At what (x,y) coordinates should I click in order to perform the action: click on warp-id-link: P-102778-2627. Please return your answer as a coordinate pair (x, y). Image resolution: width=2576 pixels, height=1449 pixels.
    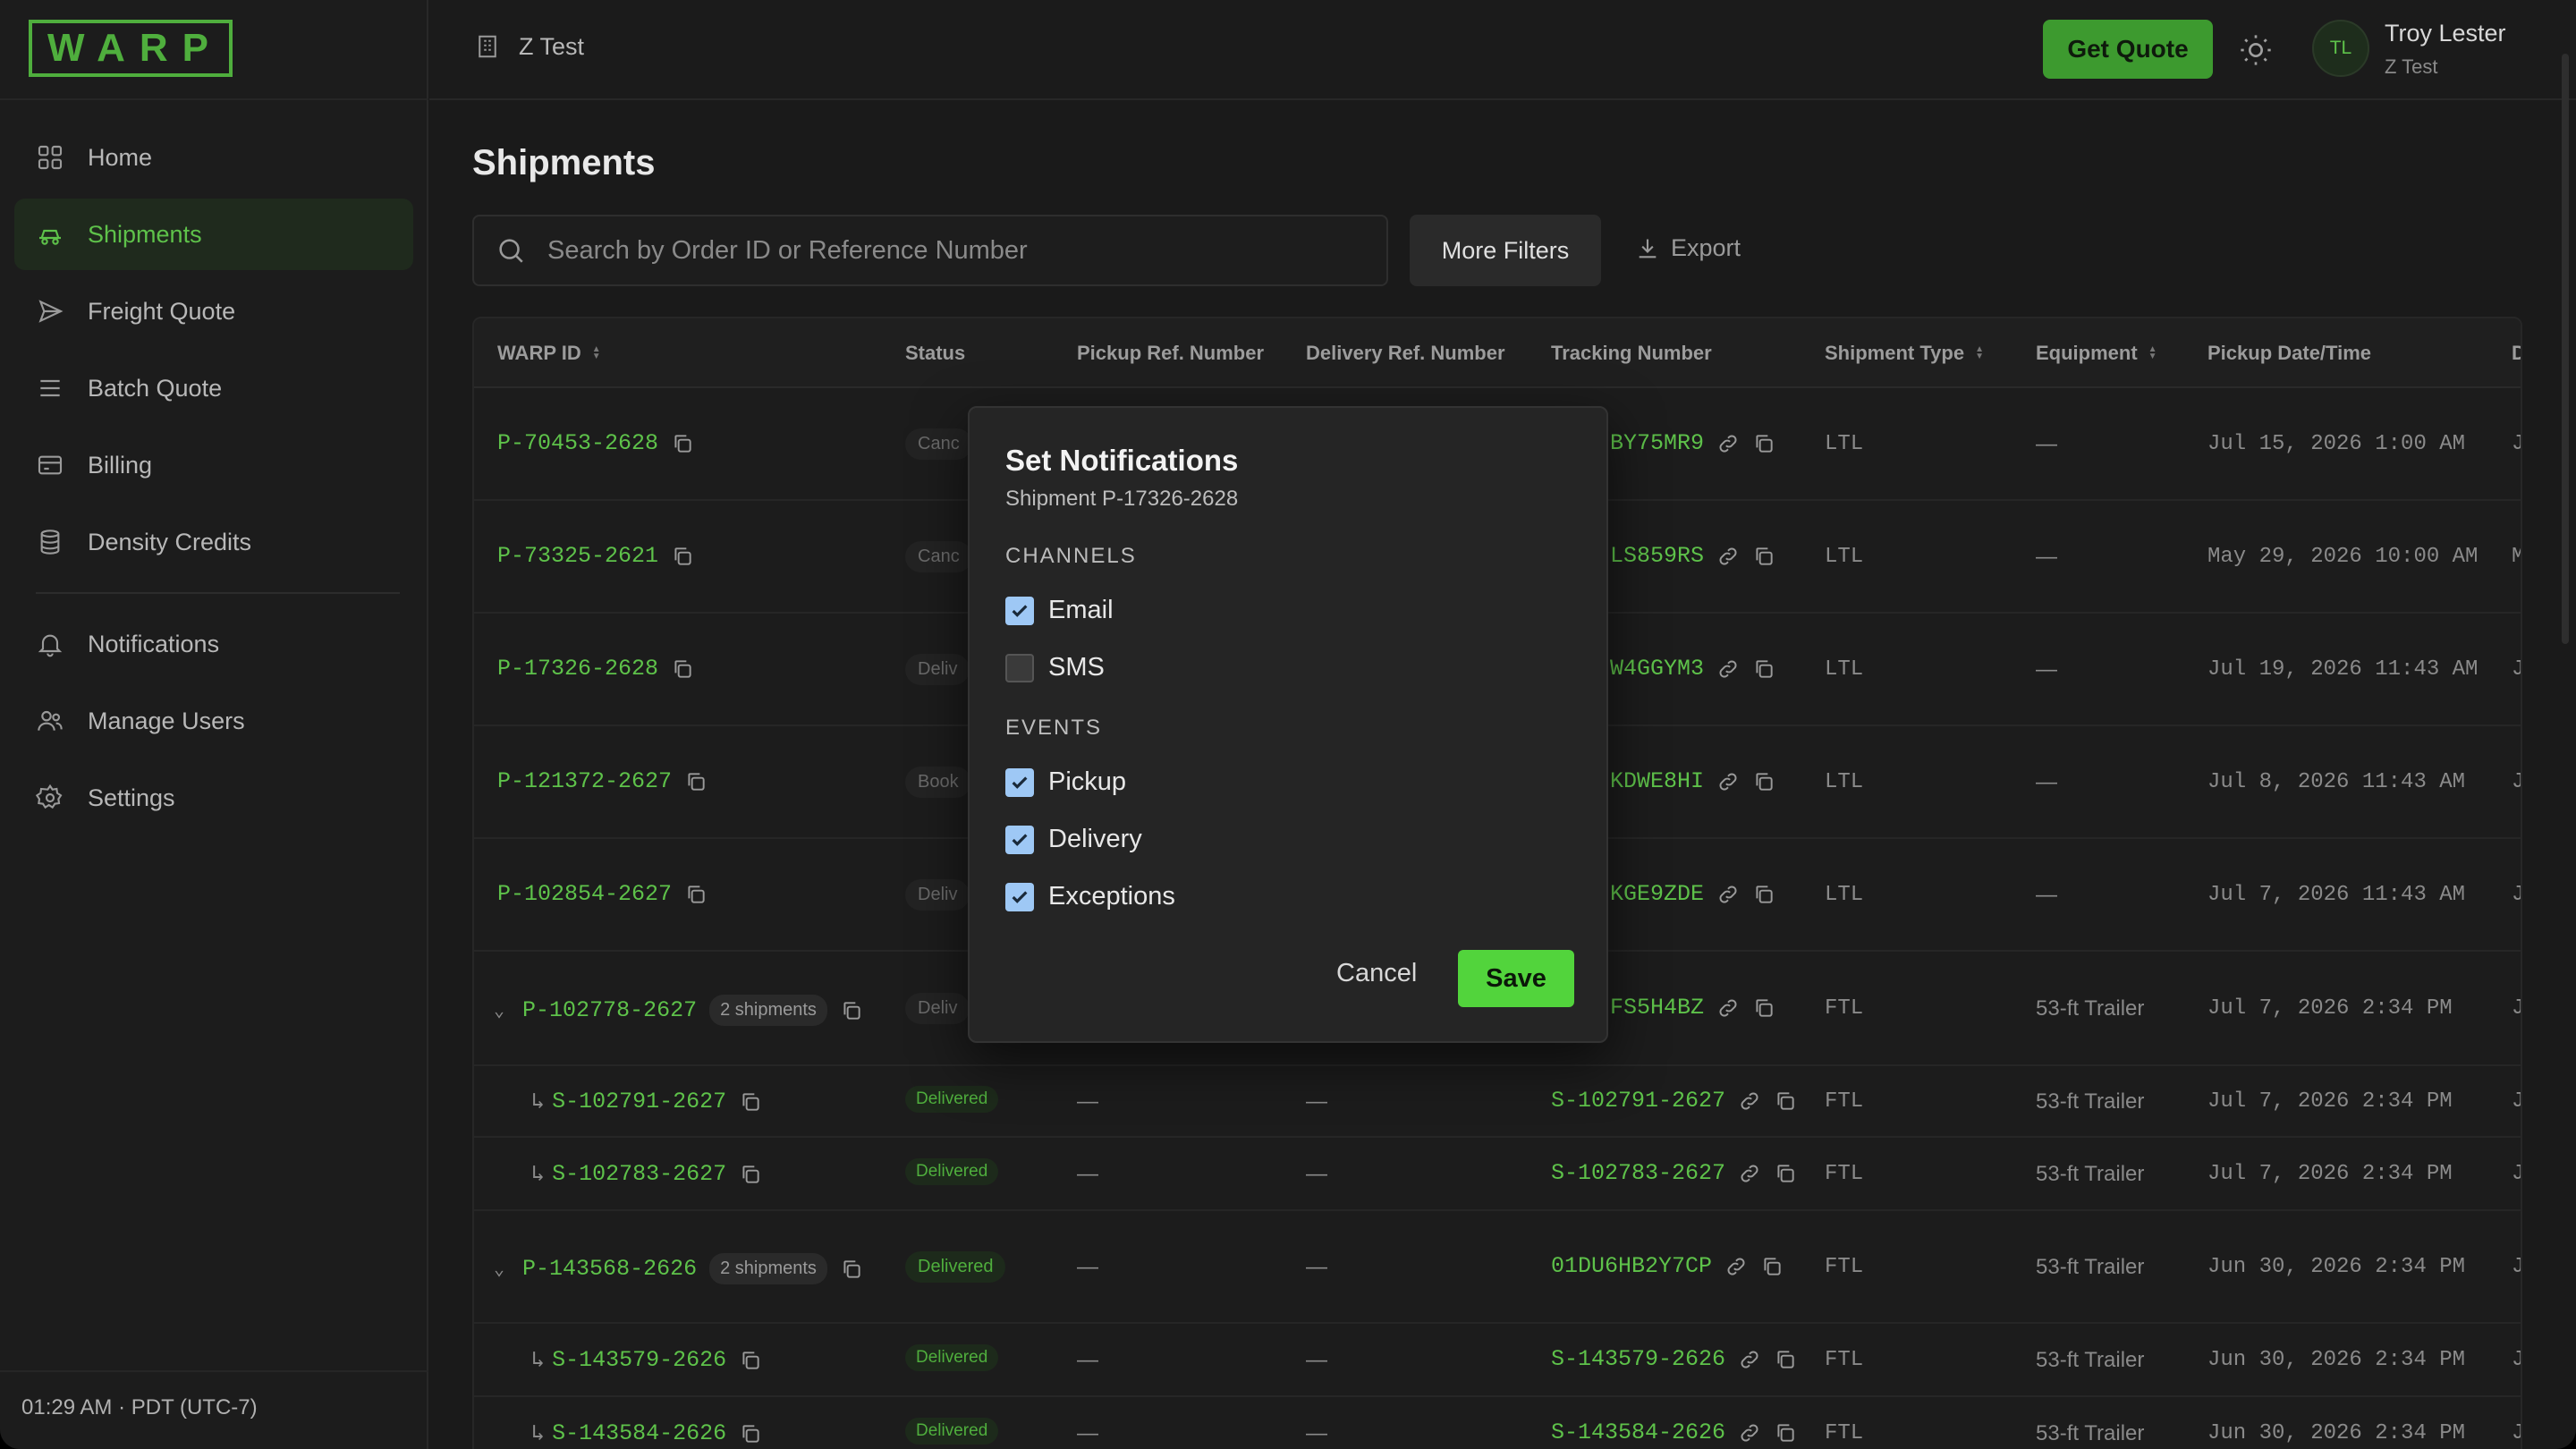
    Looking at the image, I should click on (609, 1010).